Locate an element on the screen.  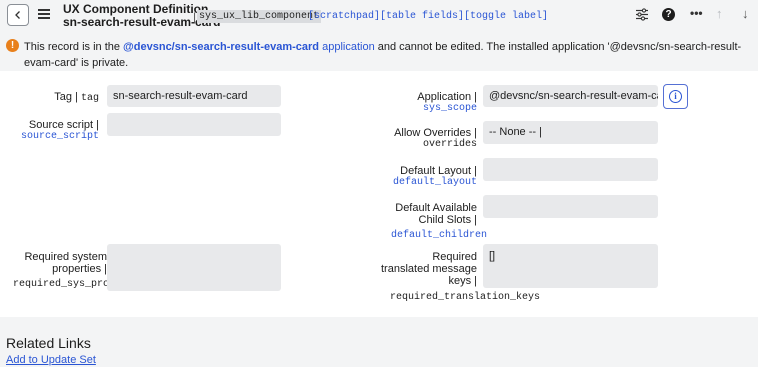
application-label-text: Application | is located at coordinates (447, 97).